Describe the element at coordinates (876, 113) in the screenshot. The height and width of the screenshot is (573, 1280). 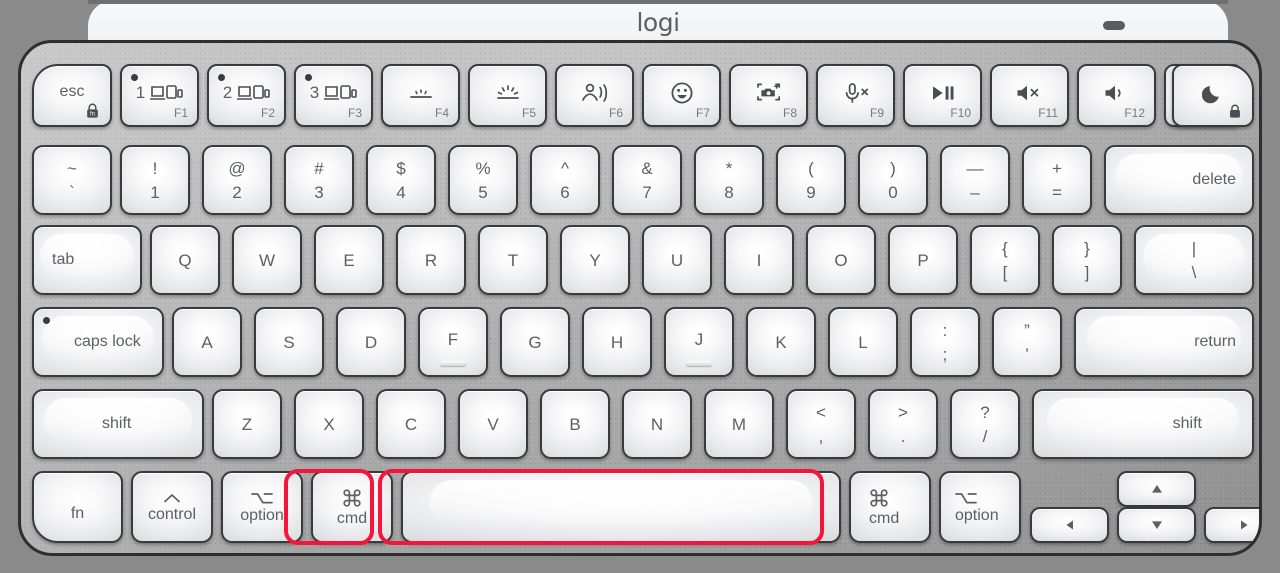
I see `f9-tag: F9` at that location.